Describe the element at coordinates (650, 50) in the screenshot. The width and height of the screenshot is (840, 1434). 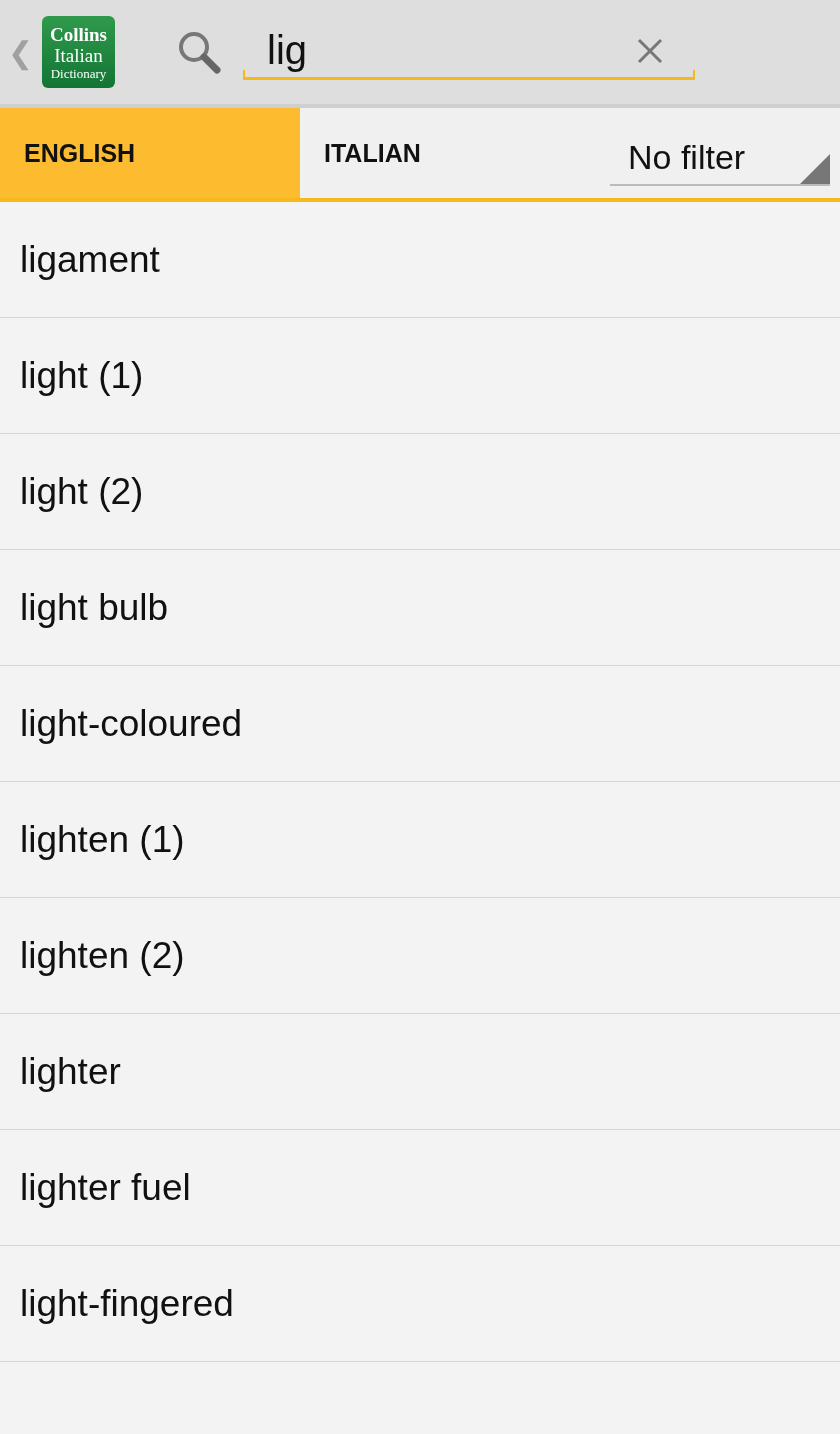
I see `clear-icon` at that location.